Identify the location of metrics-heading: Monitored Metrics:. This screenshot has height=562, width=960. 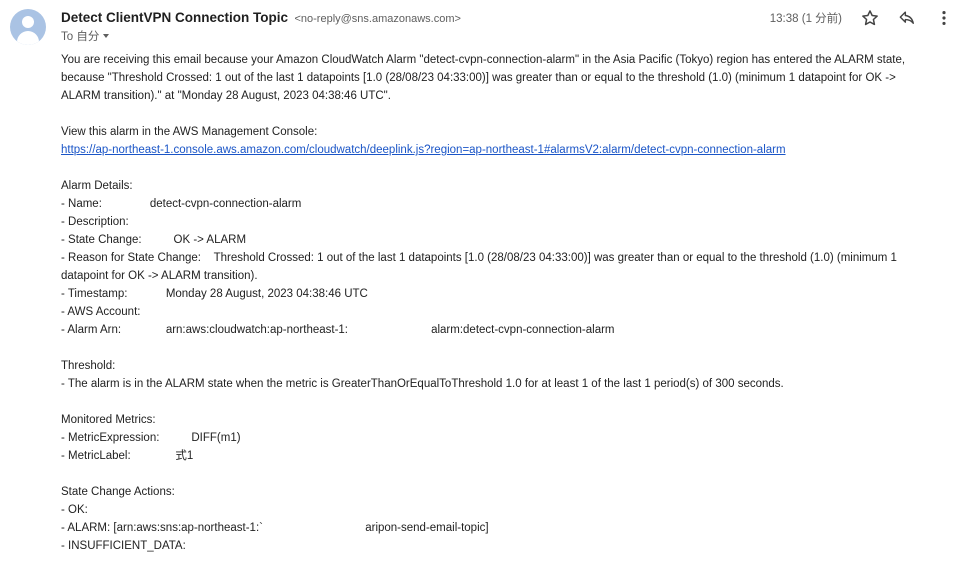
(108, 420).